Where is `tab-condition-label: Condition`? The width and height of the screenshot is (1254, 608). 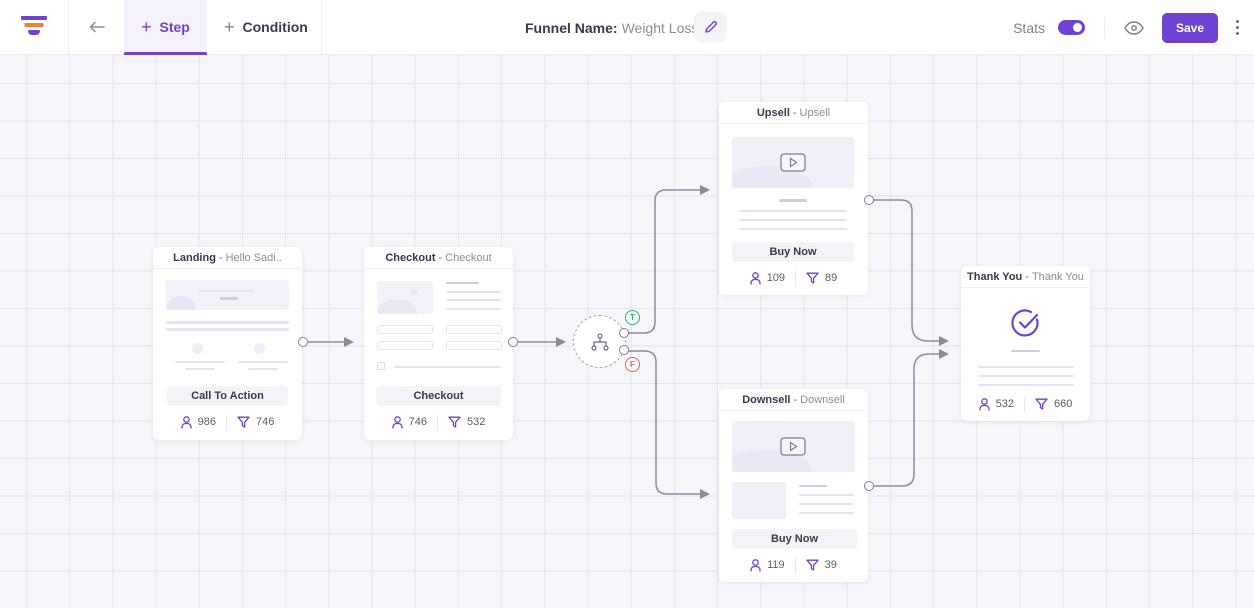
tab-condition-label: Condition is located at coordinates (275, 27).